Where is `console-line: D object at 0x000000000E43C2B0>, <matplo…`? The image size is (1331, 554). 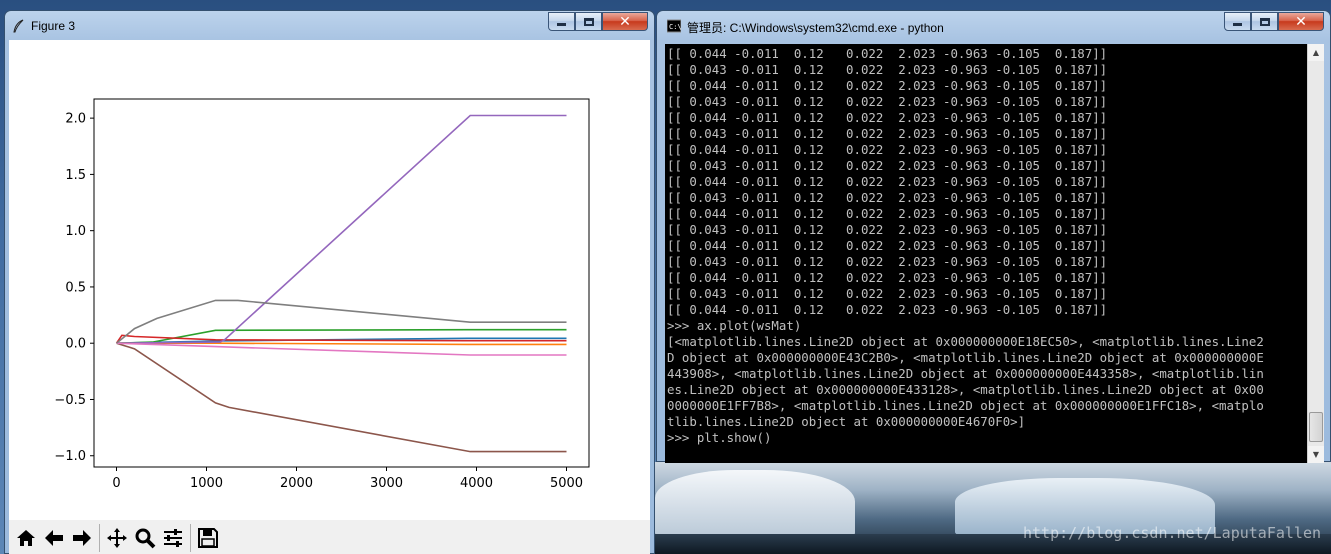
console-line: D object at 0x000000000E43C2B0>, <matplo… is located at coordinates (965, 357).